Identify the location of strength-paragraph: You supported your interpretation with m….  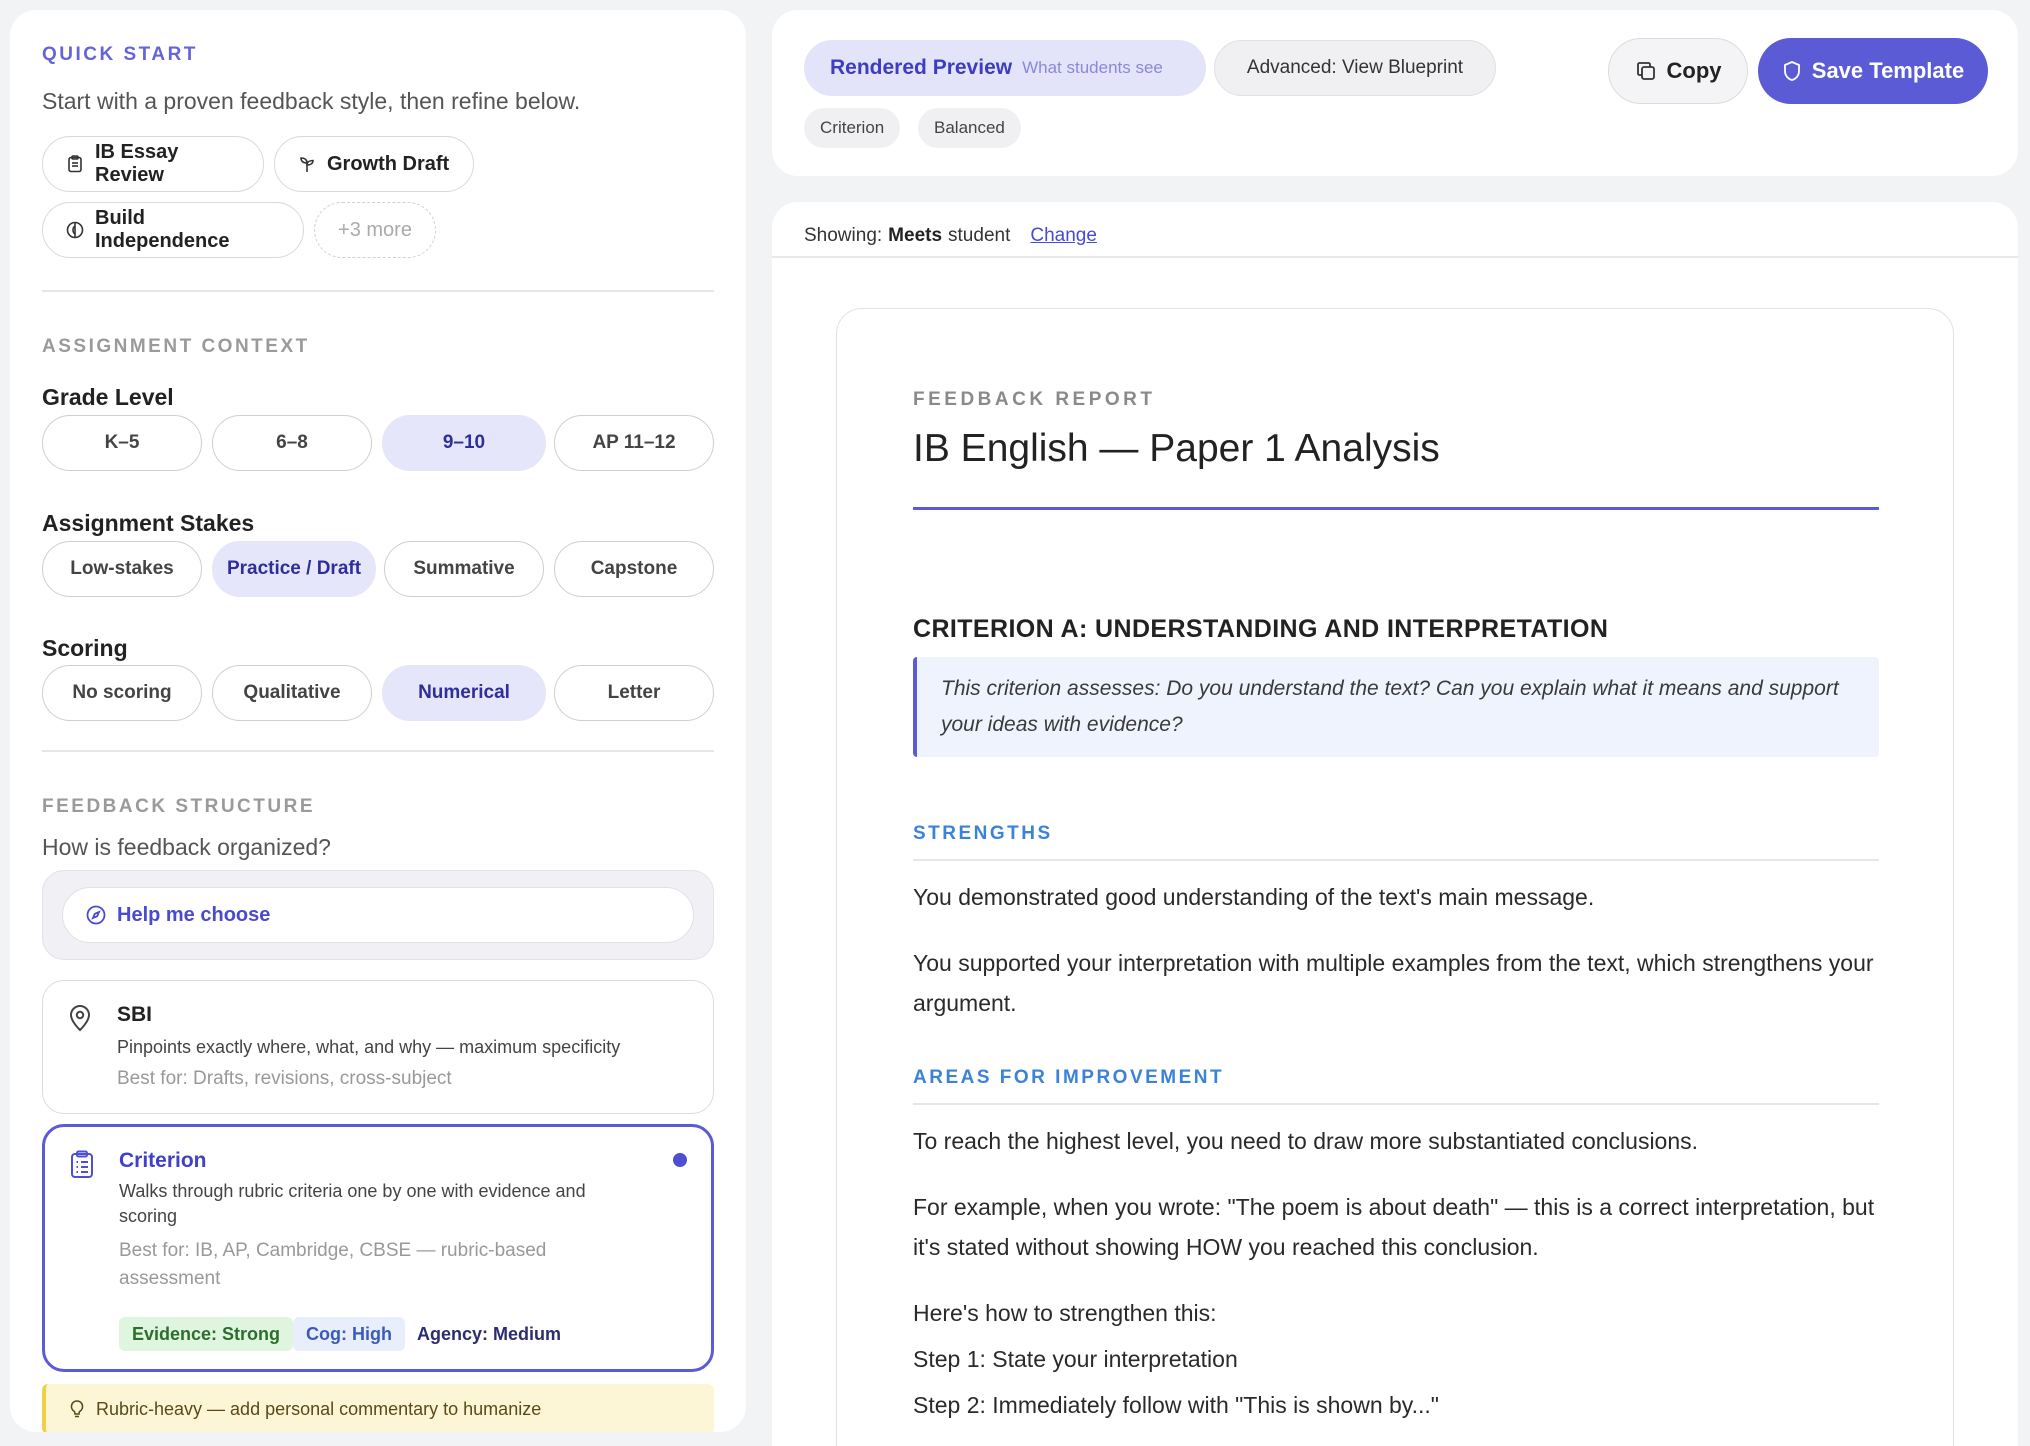
(1393, 983).